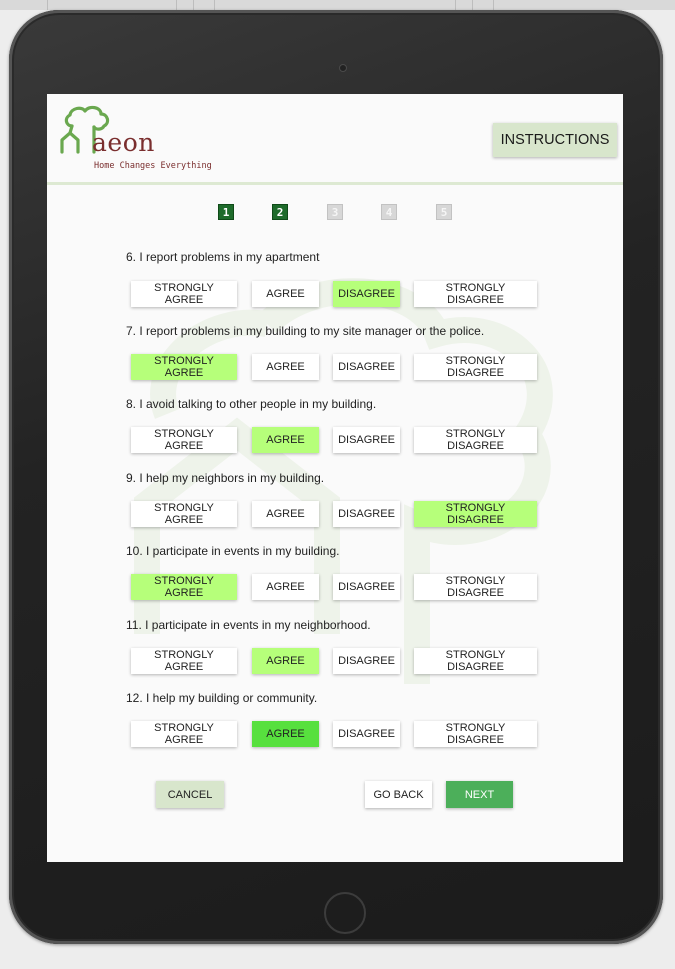  I want to click on q6-disagree-button: DISAGREE, so click(366, 294).